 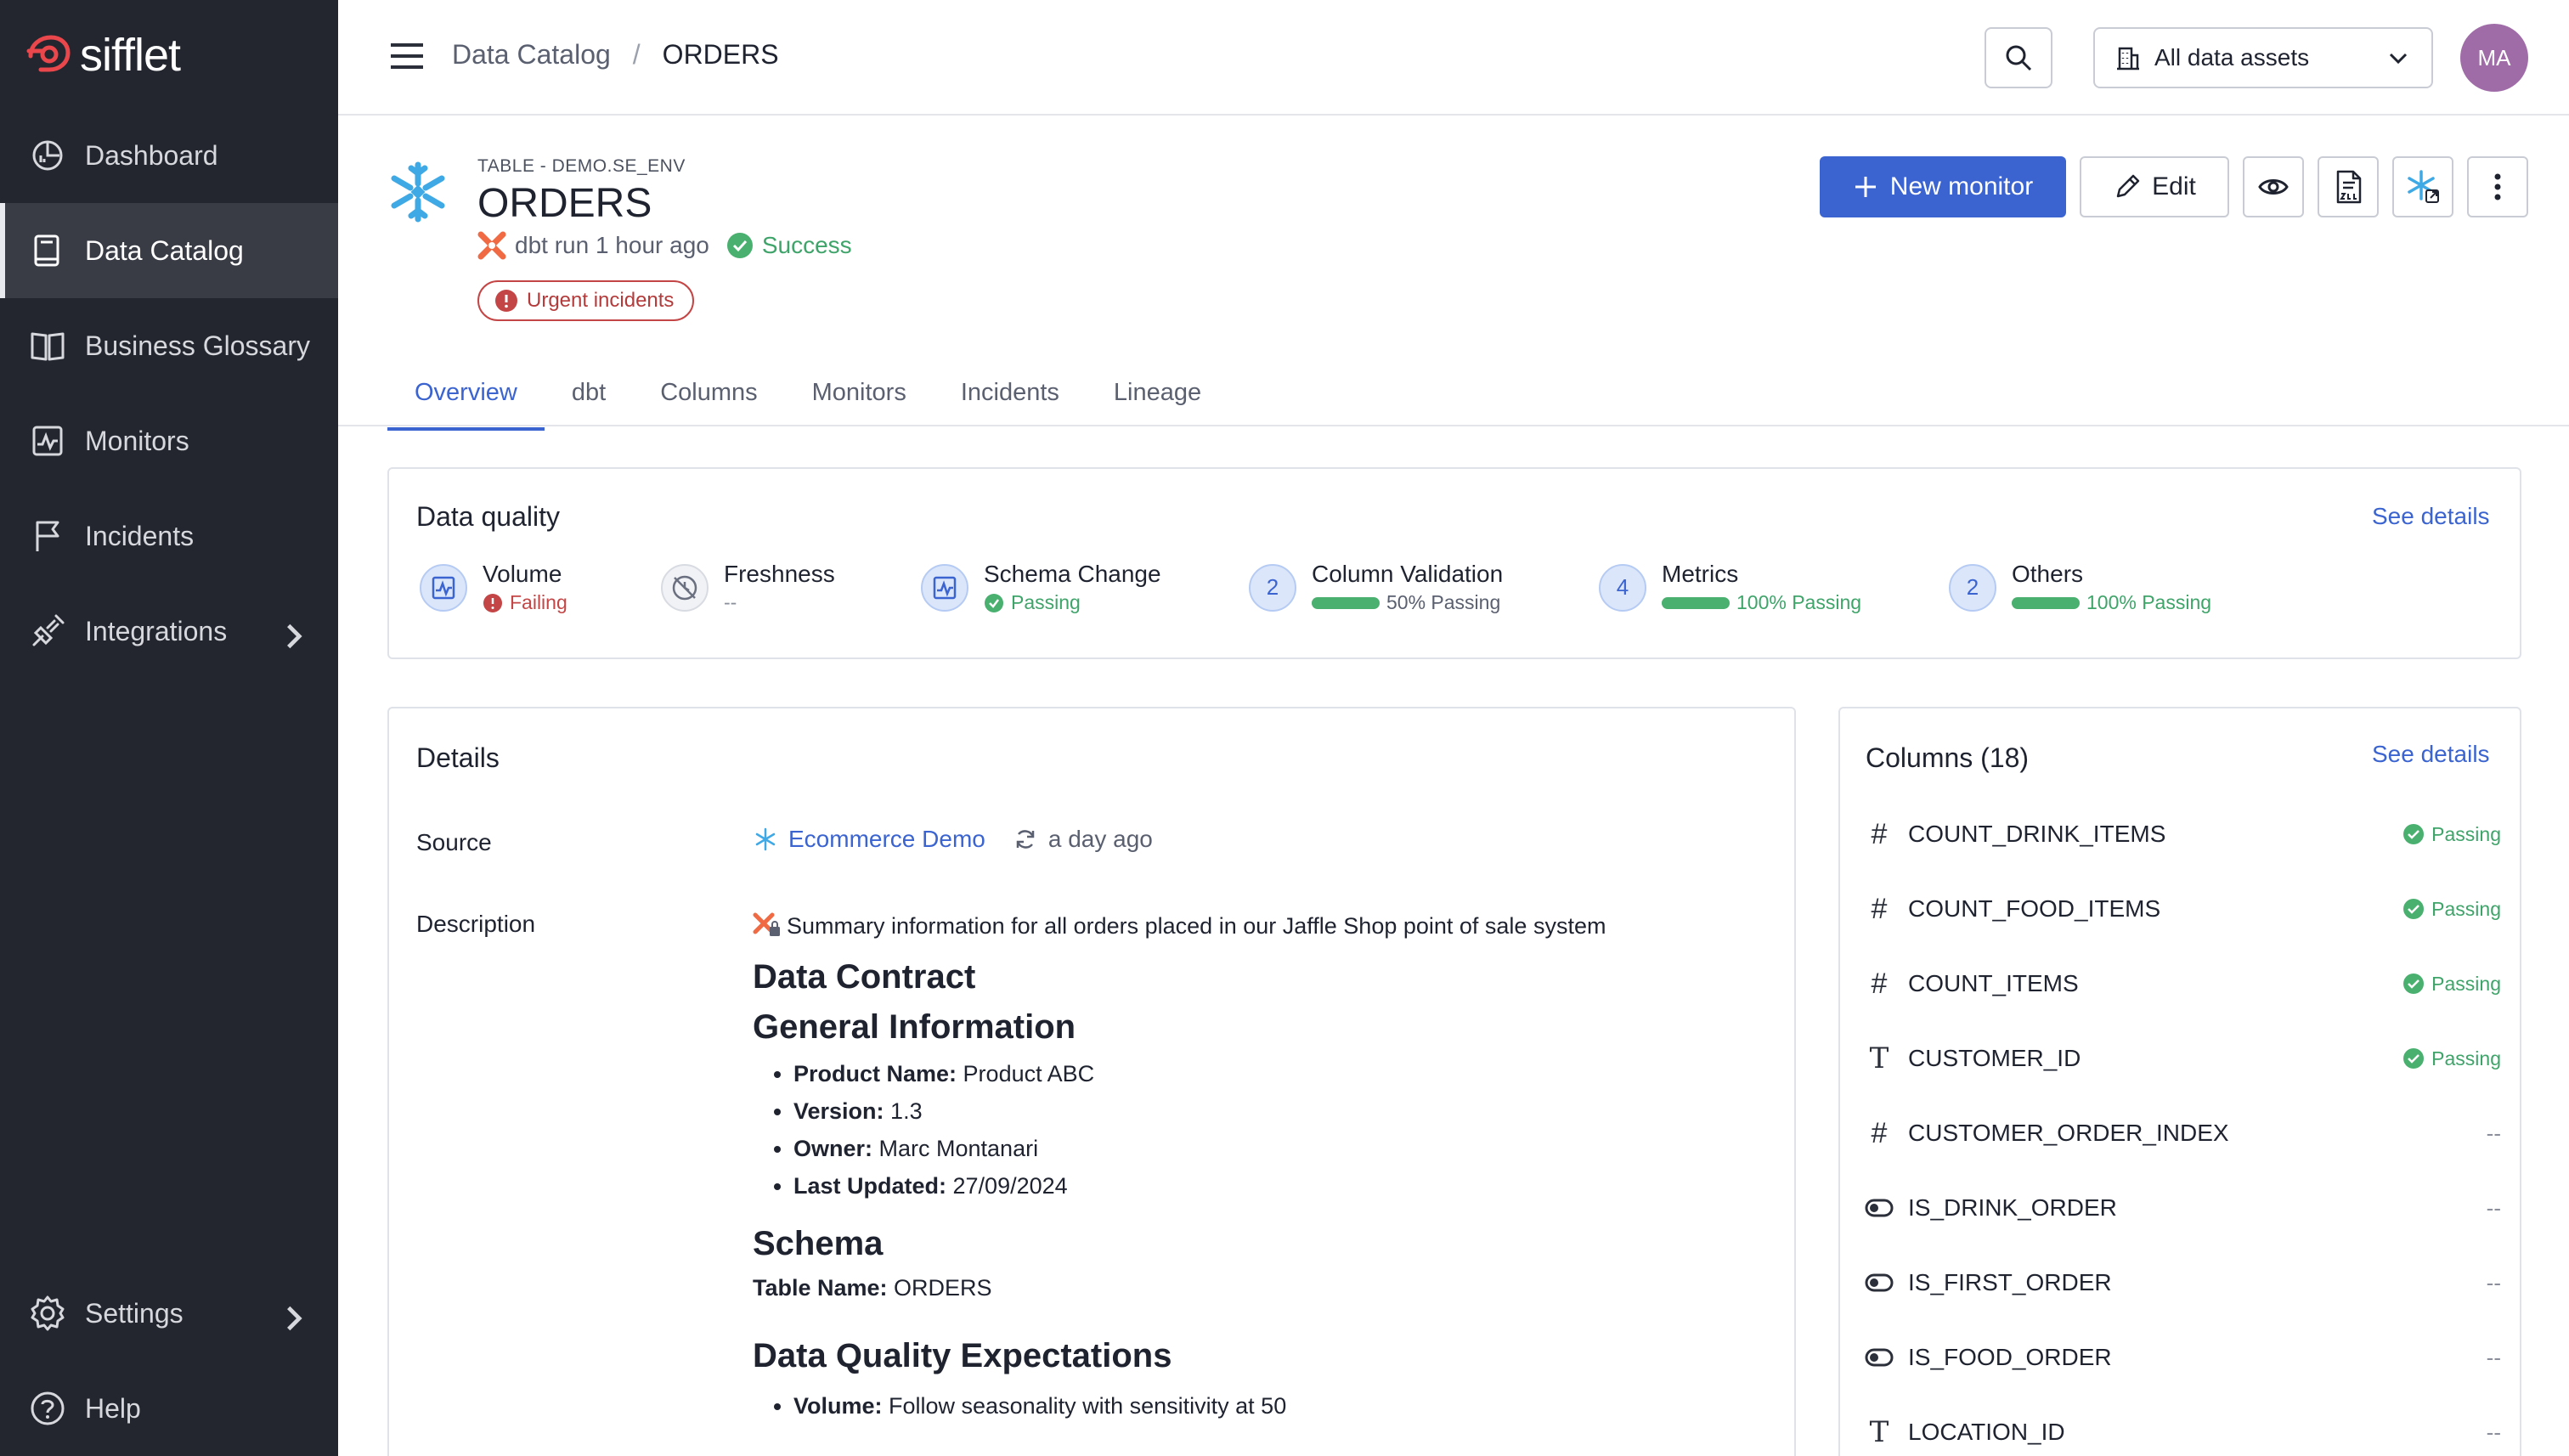 I want to click on pencil-icon, so click(x=2128, y=186).